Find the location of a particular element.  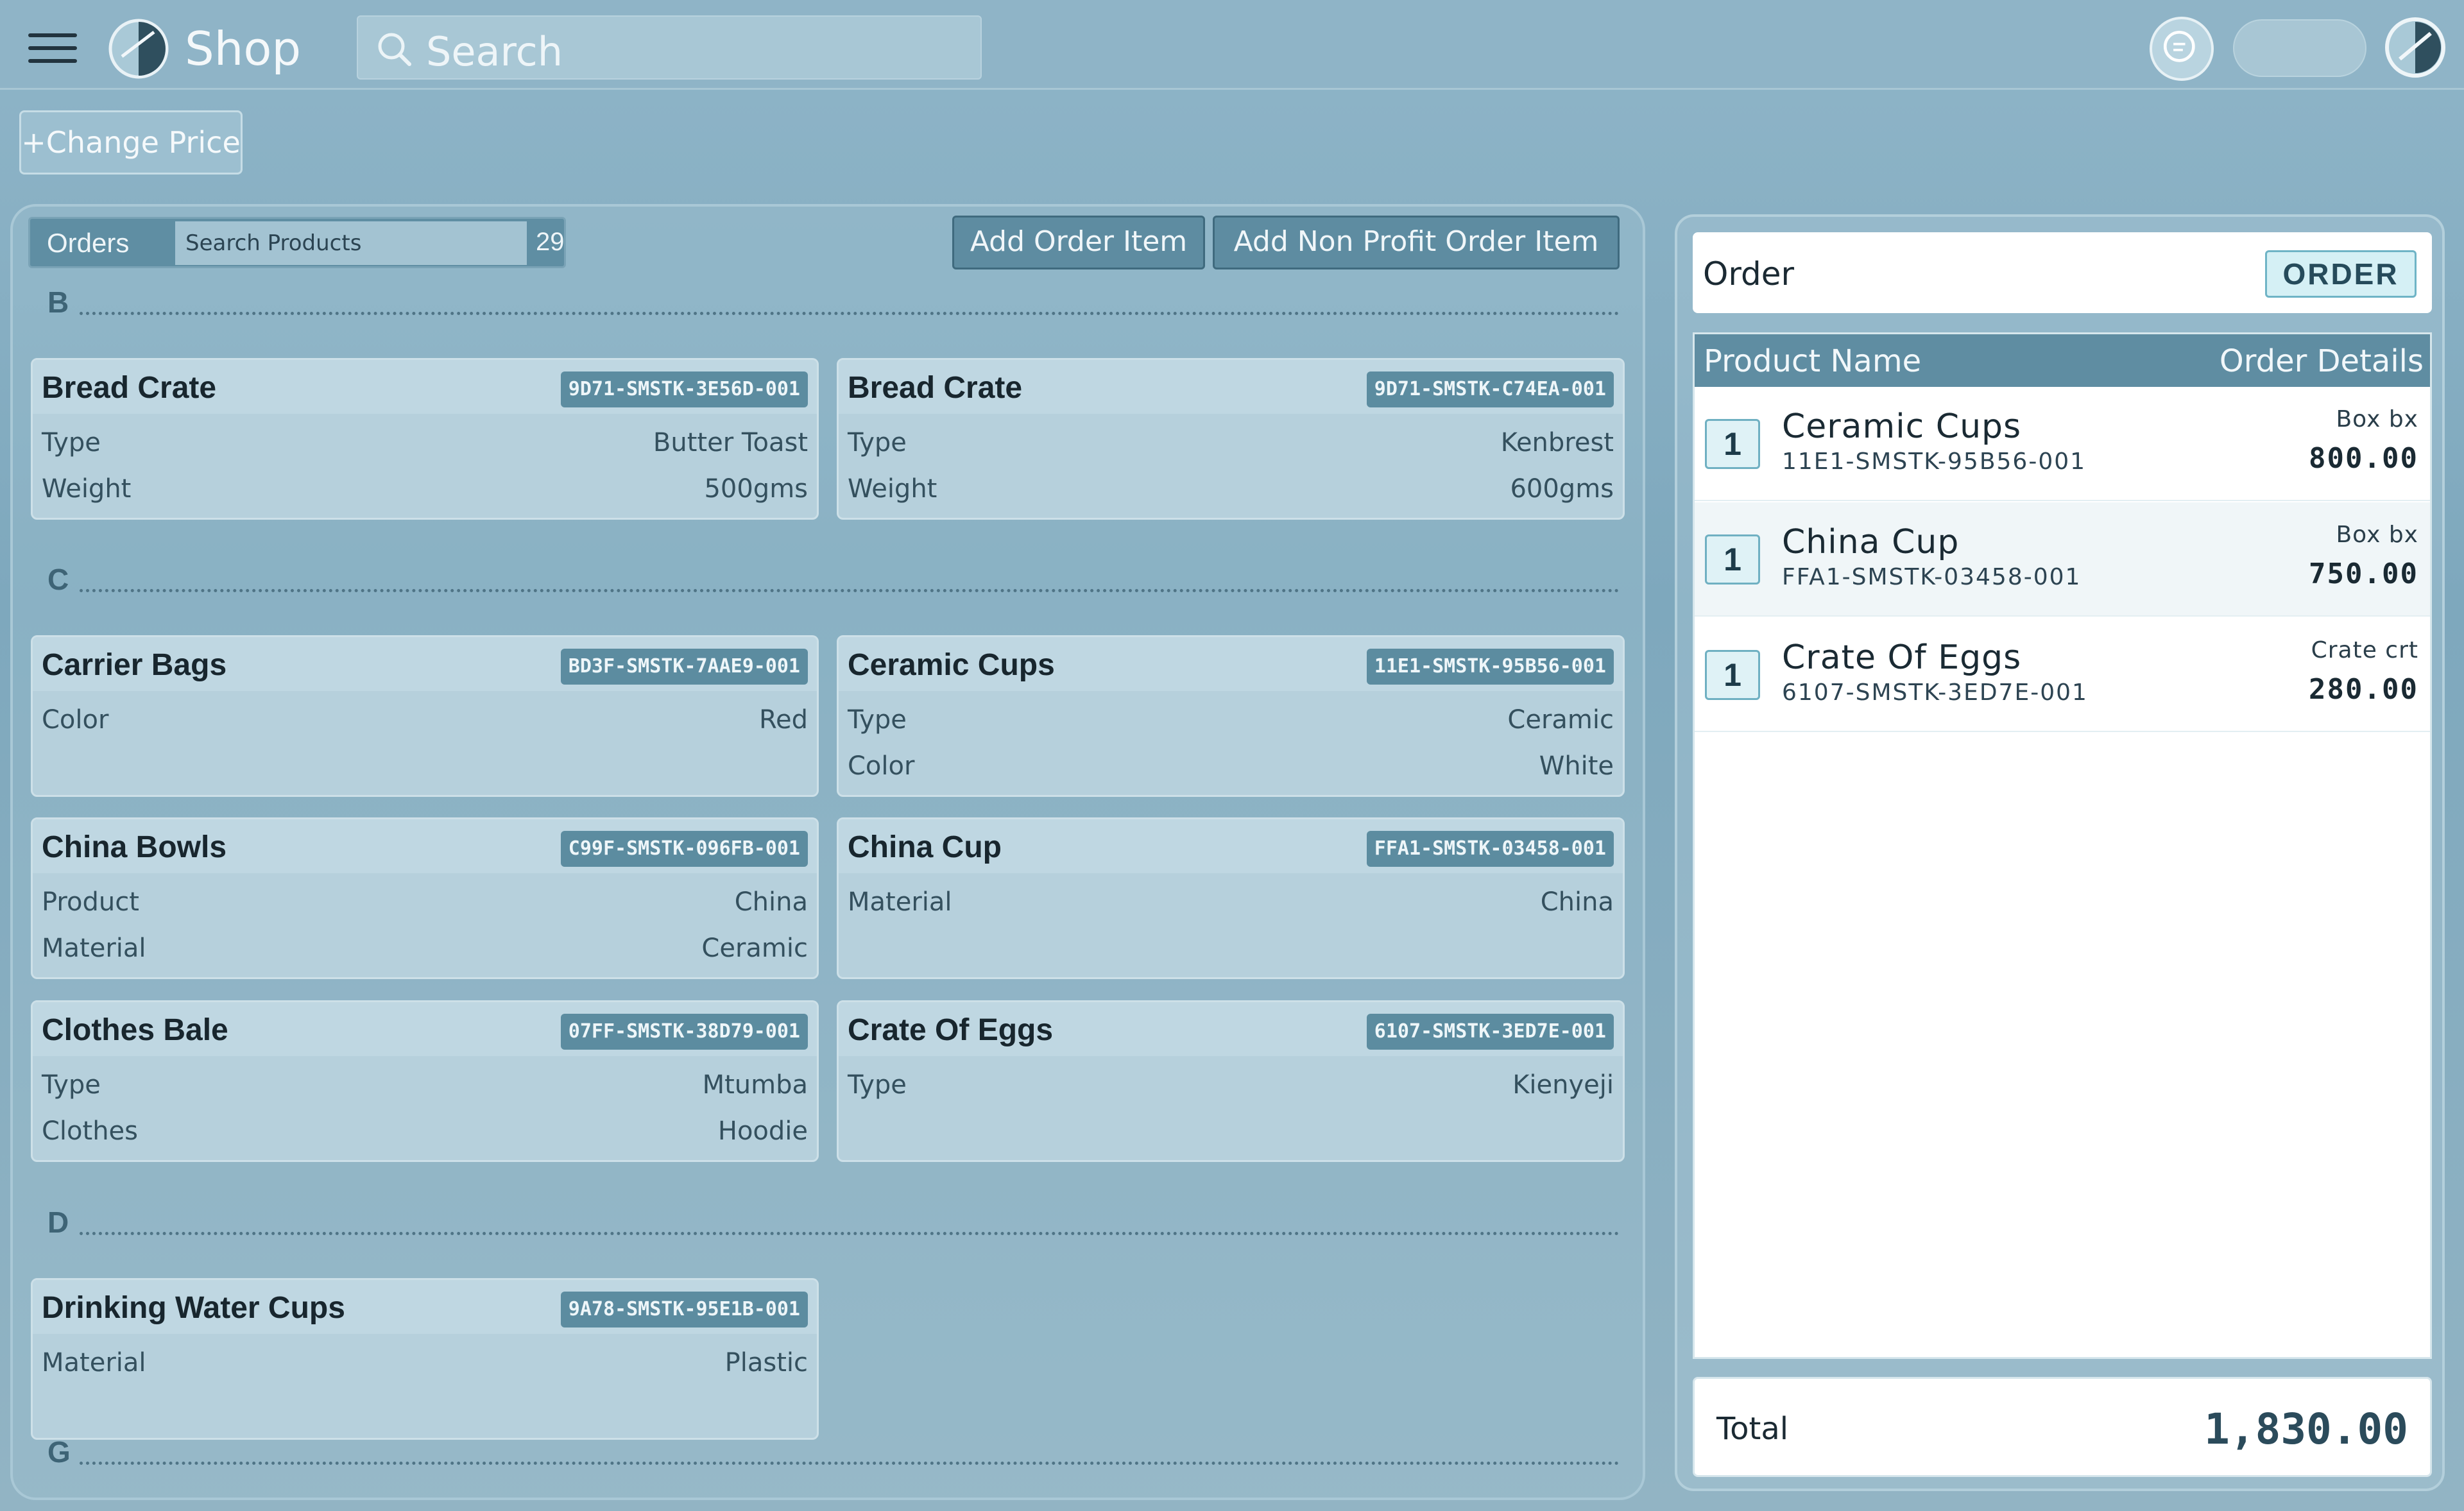

order-item-price: 800.00 is located at coordinates (2364, 458).